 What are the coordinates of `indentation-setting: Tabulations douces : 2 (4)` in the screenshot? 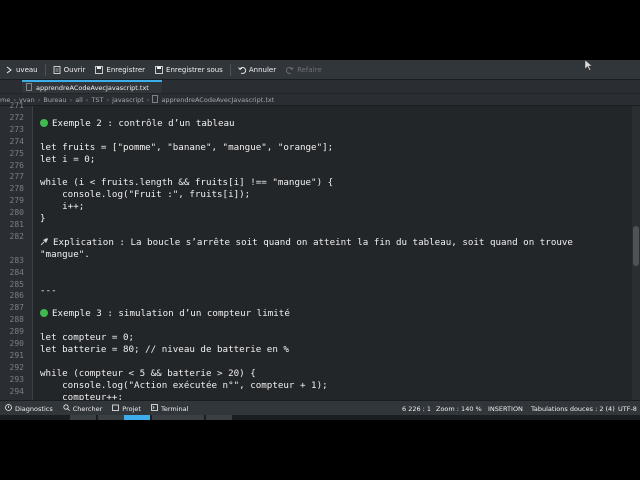 It's located at (573, 409).